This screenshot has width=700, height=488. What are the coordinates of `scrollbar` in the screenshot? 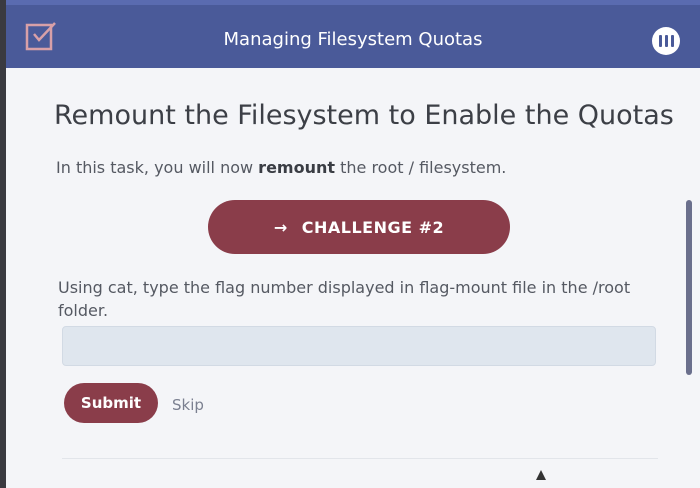 It's located at (689, 287).